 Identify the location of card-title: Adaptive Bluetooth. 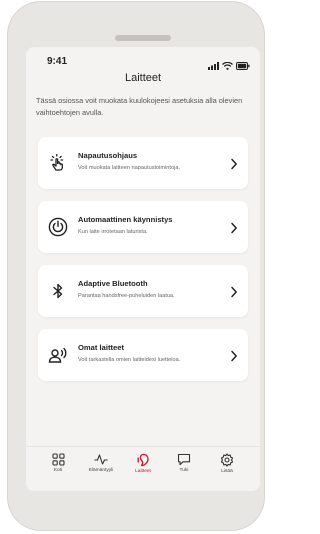
(113, 283).